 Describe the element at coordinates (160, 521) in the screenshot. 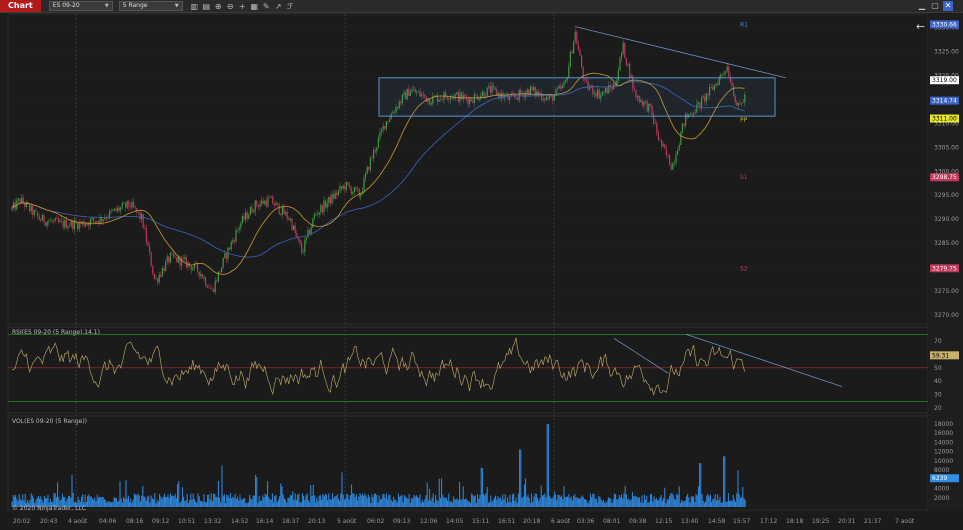

I see `x-tick-label: 09:12` at that location.